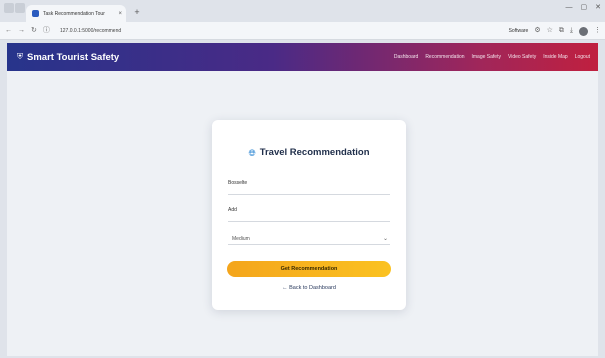 This screenshot has height=358, width=605. I want to click on nav-link-video-safety: Video Safety, so click(522, 57).